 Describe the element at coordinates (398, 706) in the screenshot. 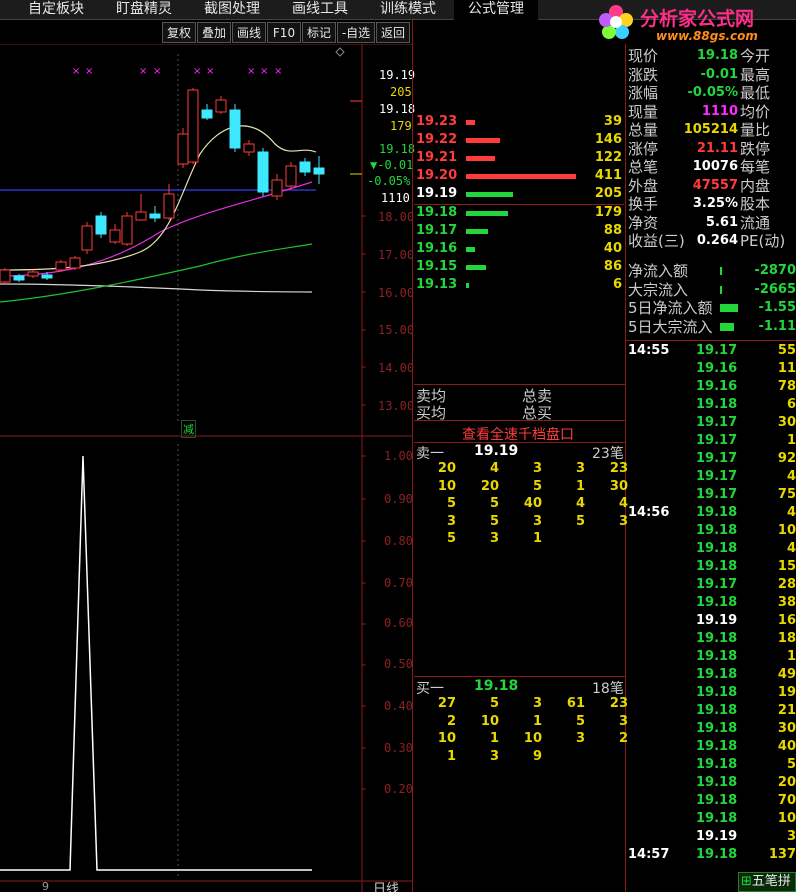

I see `sub-axis-7: 0.40` at that location.